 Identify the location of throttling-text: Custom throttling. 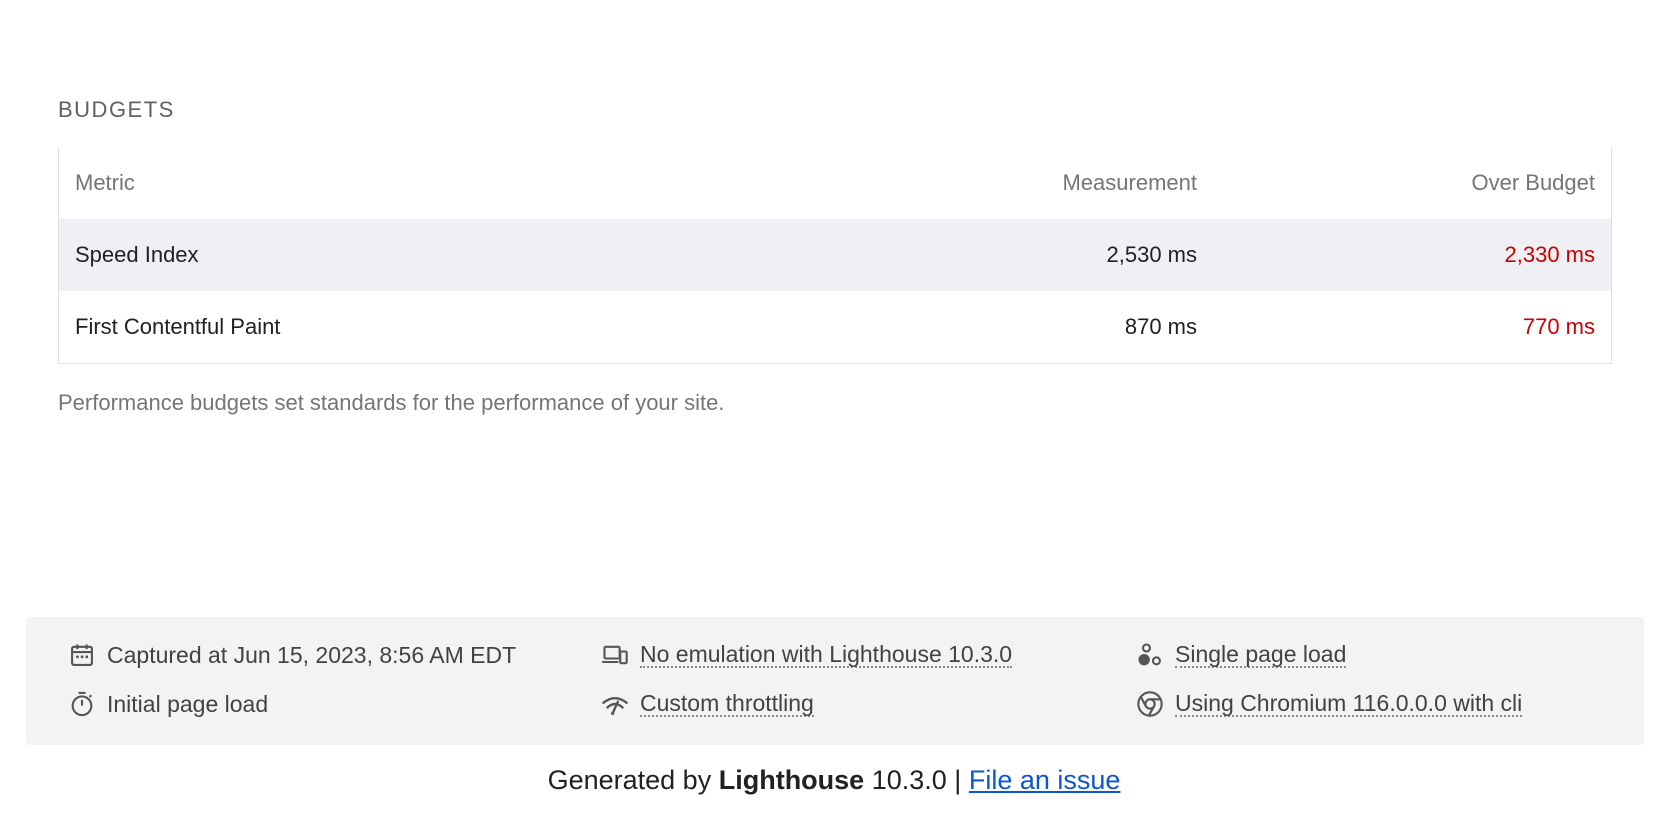
(727, 704).